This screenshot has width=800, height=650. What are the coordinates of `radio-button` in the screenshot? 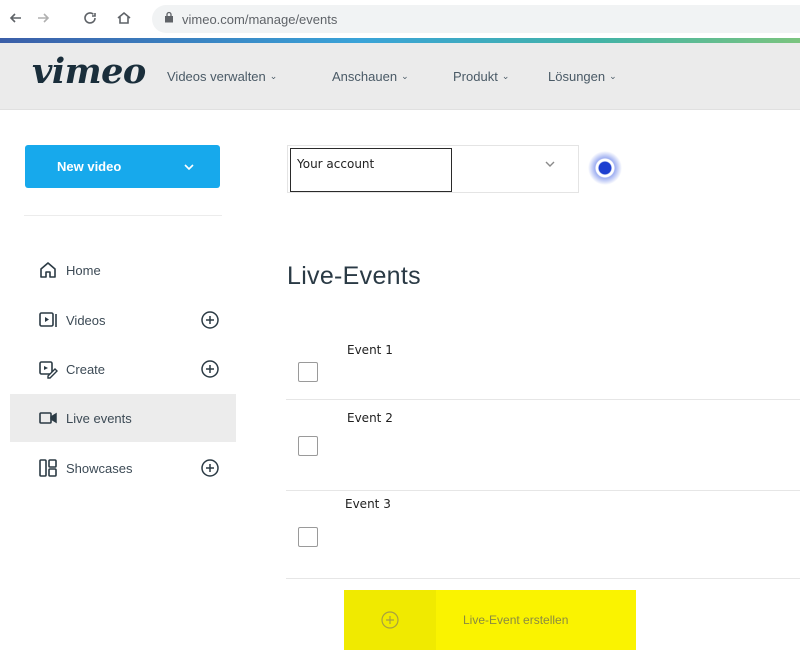 It's located at (605, 168).